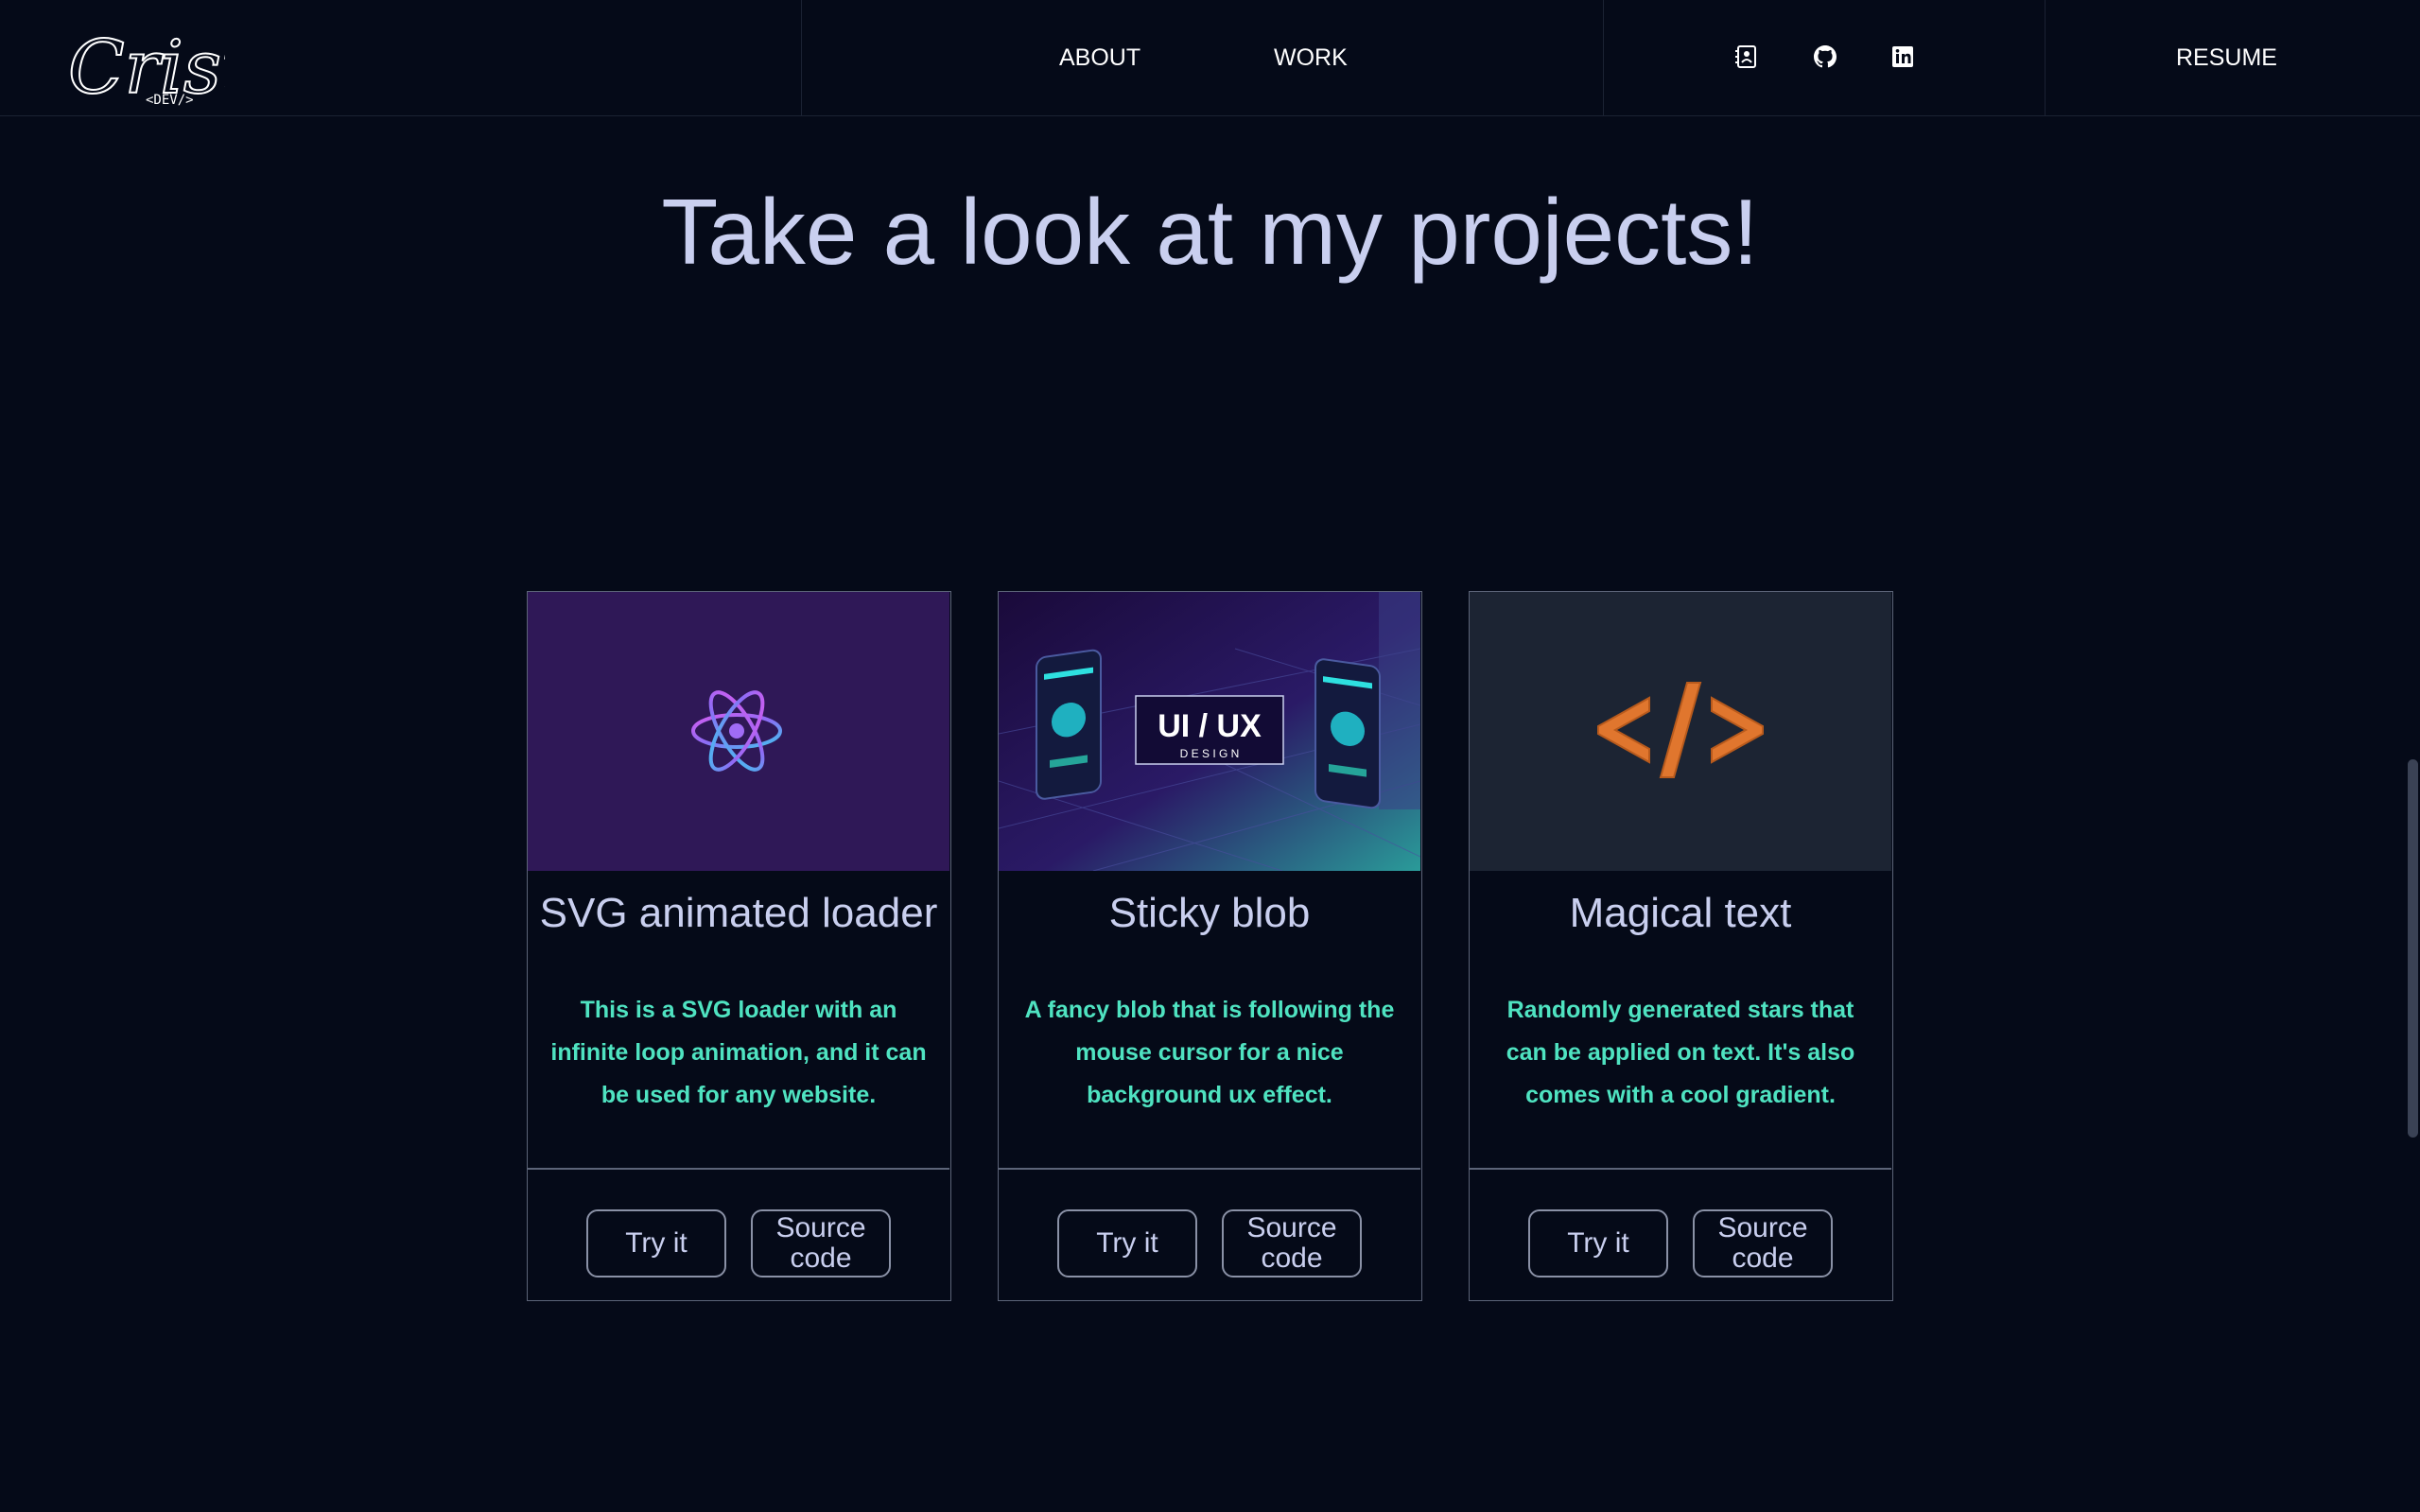 This screenshot has height=1512, width=2420. I want to click on site-header: Cristi <DEV/> ABOUT WORK RESUME, so click(1210, 58).